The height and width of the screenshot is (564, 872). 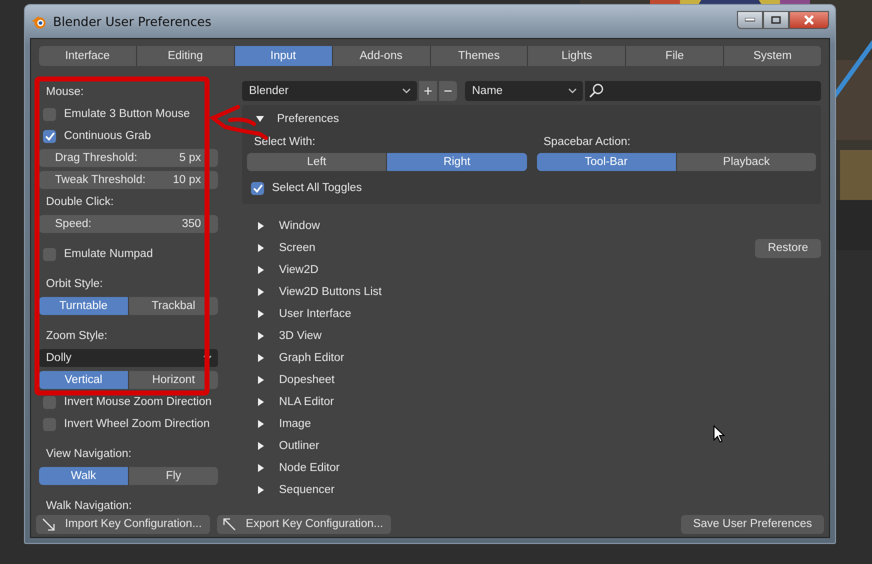 What do you see at coordinates (291, 490) in the screenshot?
I see `keymap-section: Sequencer` at bounding box center [291, 490].